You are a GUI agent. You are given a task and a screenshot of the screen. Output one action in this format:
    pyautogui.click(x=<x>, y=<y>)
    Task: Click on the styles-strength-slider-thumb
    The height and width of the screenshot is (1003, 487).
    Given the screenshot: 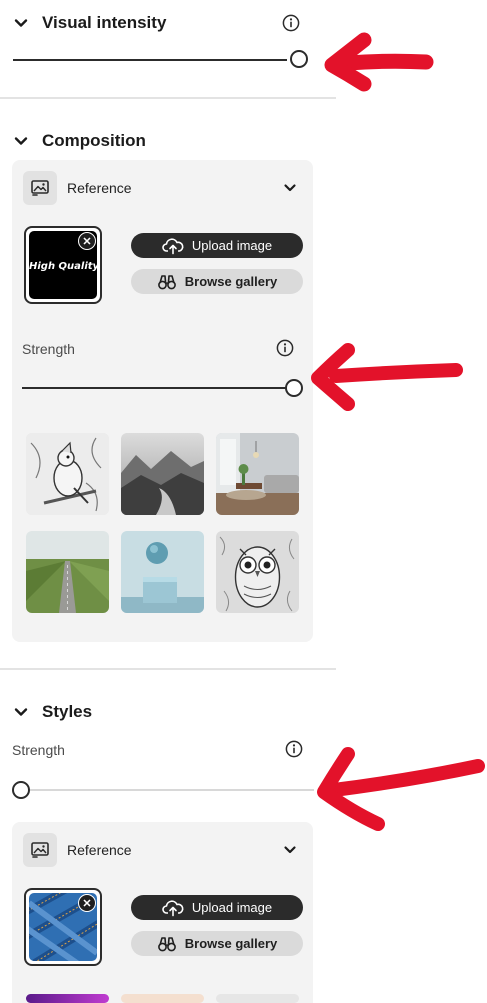 What is the action you would take?
    pyautogui.click(x=21, y=790)
    